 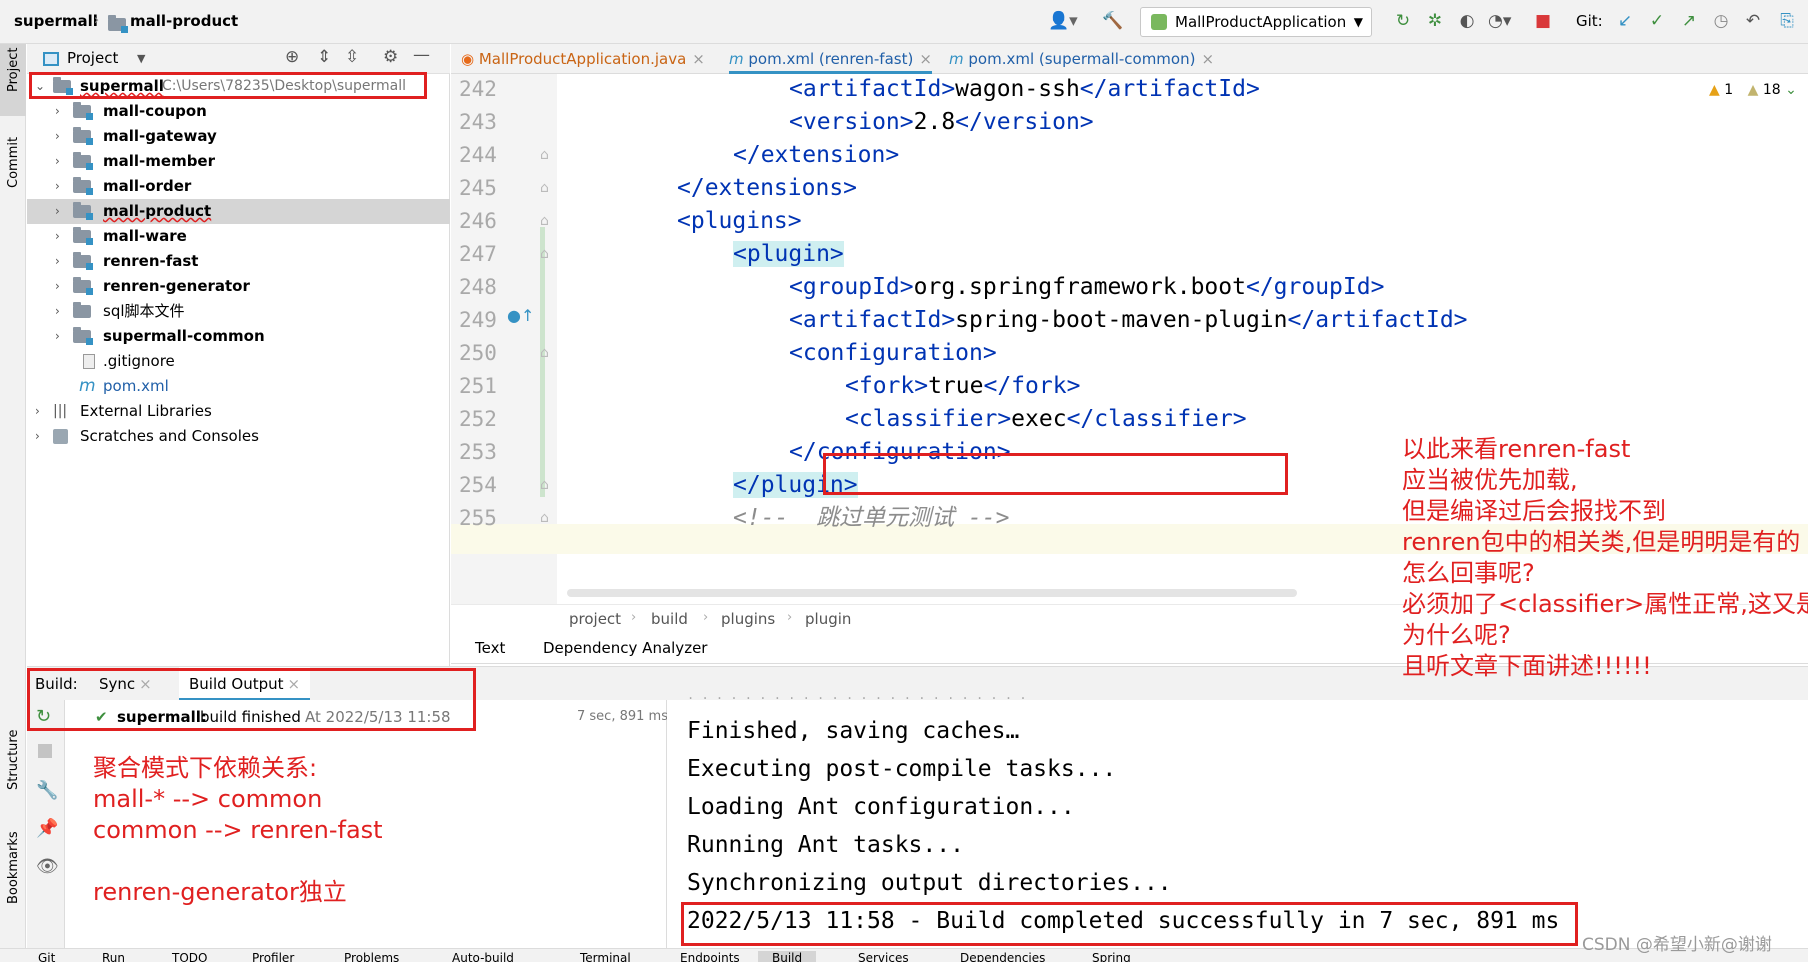 What do you see at coordinates (273, 956) in the screenshot?
I see `tool-profiler: Profiler` at bounding box center [273, 956].